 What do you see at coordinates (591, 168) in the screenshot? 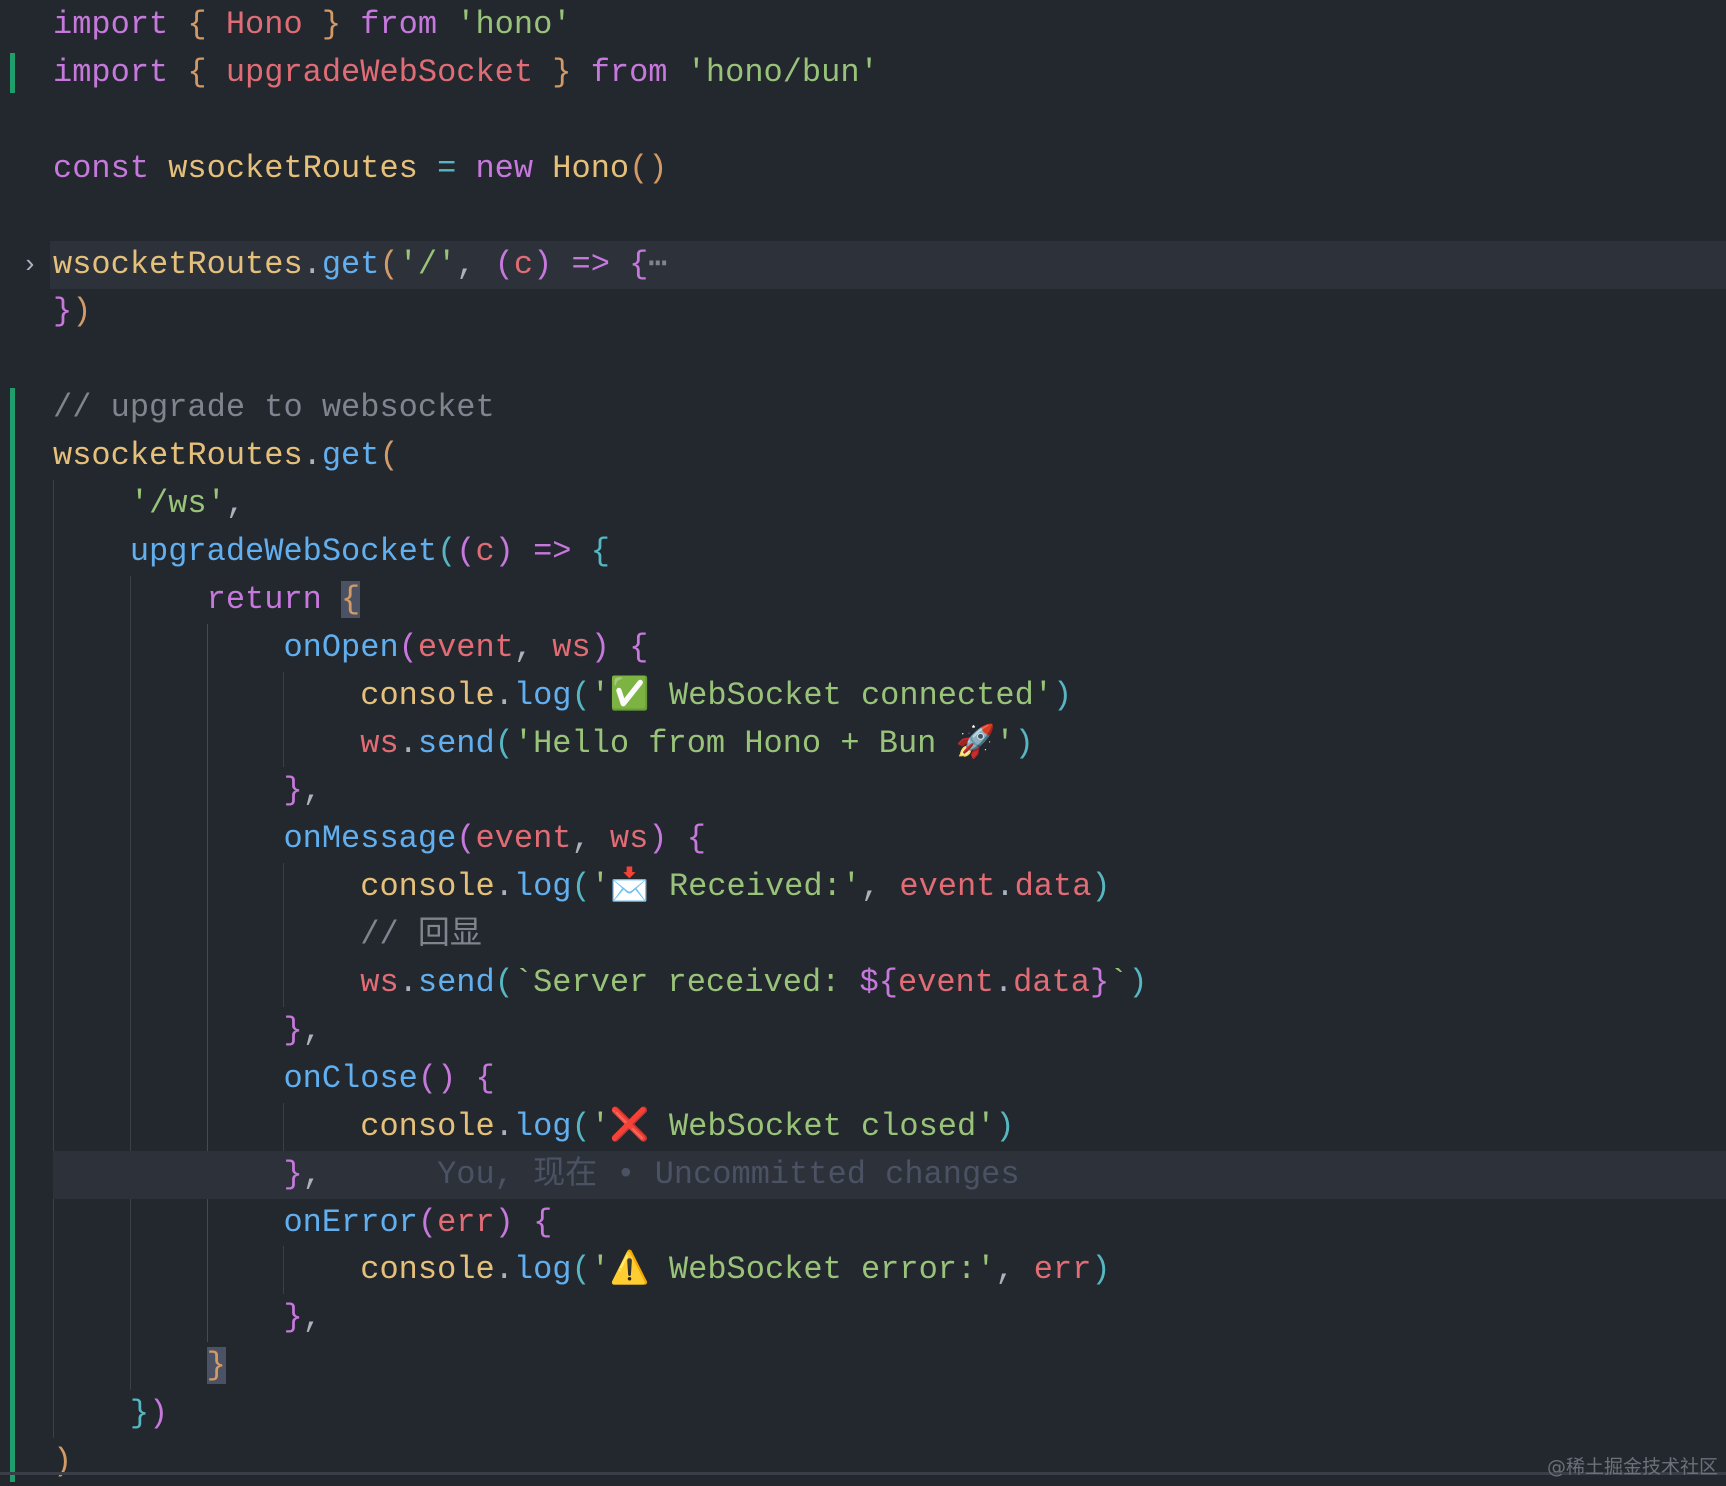
I see `code-token: Hono` at bounding box center [591, 168].